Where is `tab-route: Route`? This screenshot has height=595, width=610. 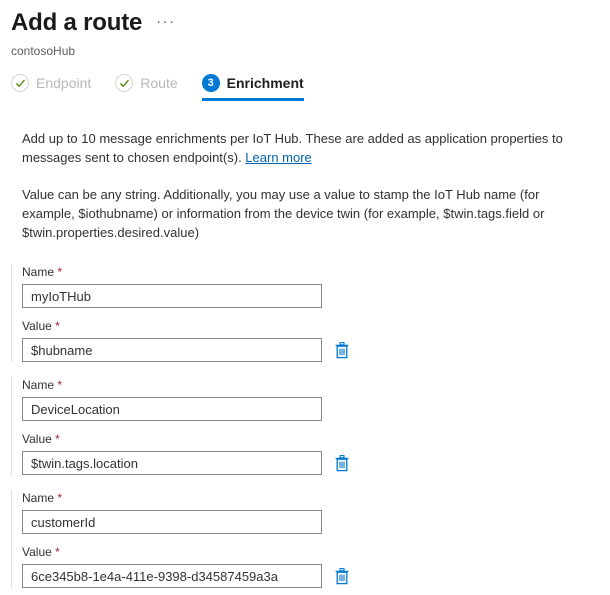
tab-route: Route is located at coordinates (152, 87).